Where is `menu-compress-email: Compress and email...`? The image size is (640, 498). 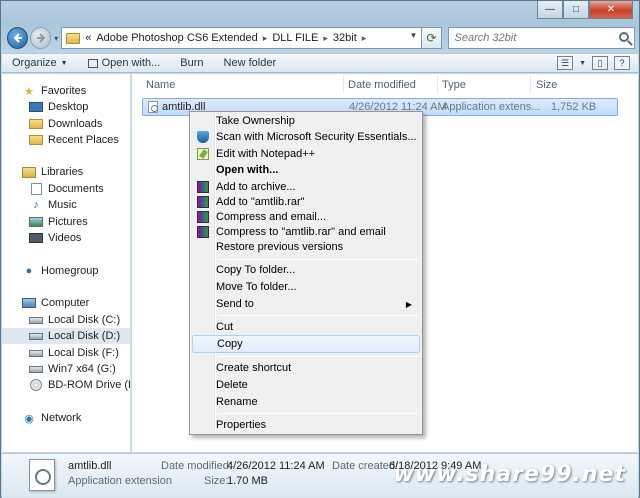 menu-compress-email: Compress and email... is located at coordinates (306, 217).